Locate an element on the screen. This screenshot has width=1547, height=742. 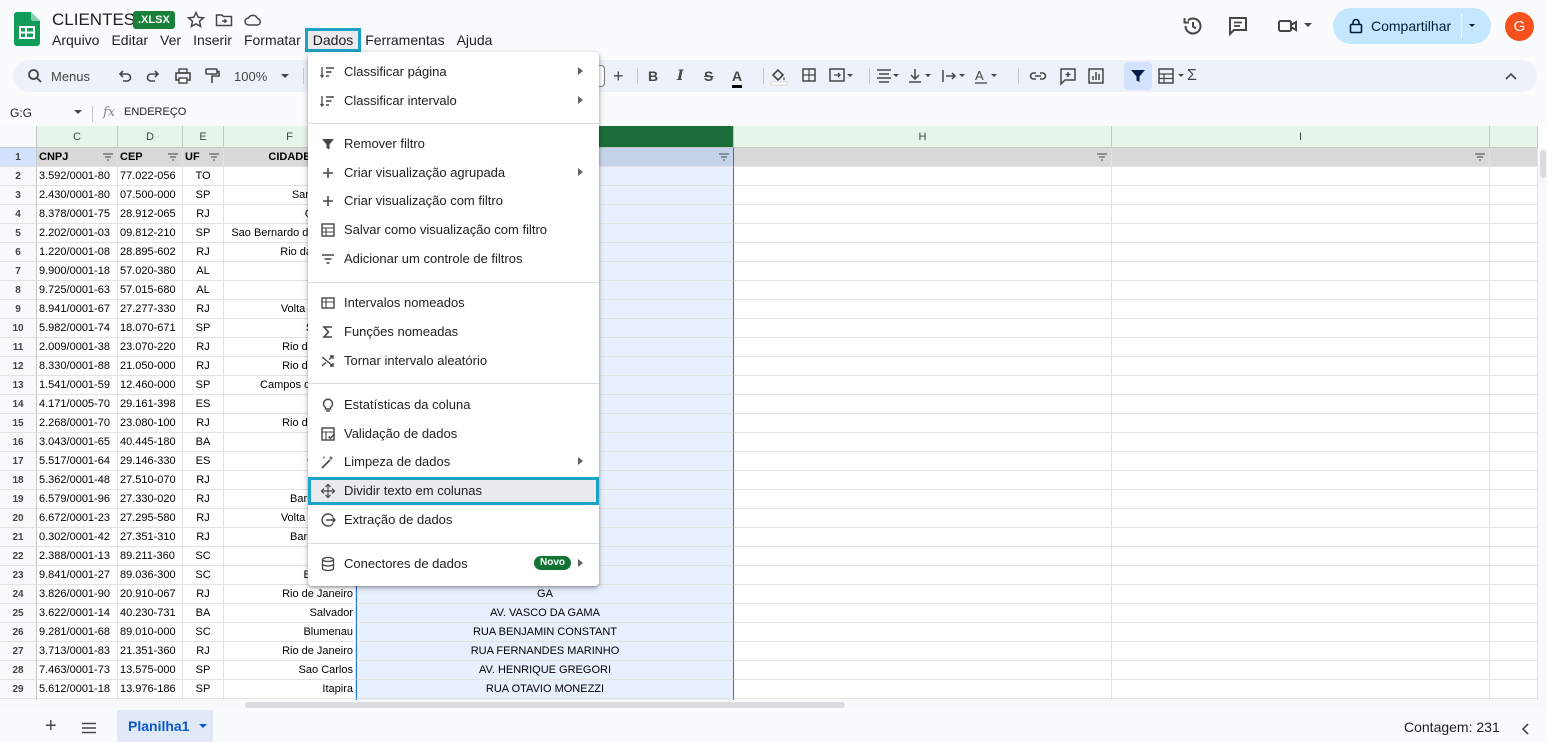
explore-collapse-icon is located at coordinates (1526, 729).